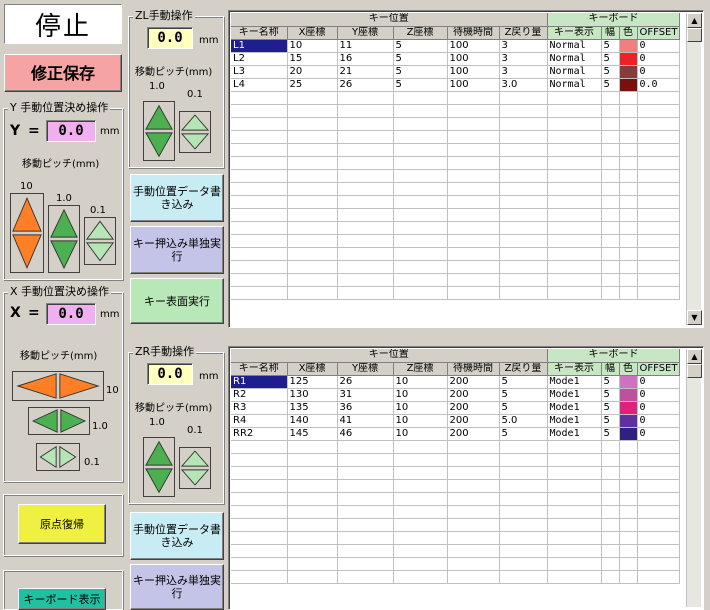  What do you see at coordinates (312, 395) in the screenshot?
I see `cell-x: 130` at bounding box center [312, 395].